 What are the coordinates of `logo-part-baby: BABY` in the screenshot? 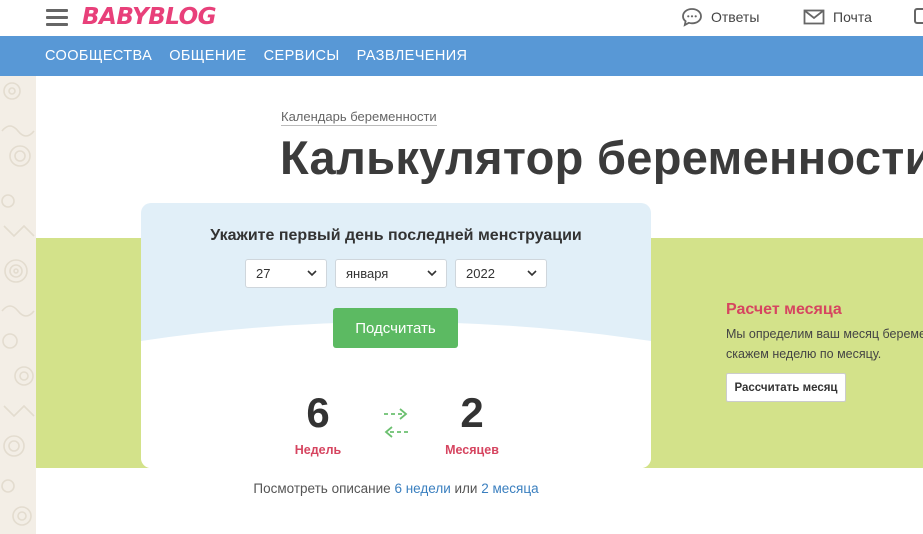 It's located at (115, 17).